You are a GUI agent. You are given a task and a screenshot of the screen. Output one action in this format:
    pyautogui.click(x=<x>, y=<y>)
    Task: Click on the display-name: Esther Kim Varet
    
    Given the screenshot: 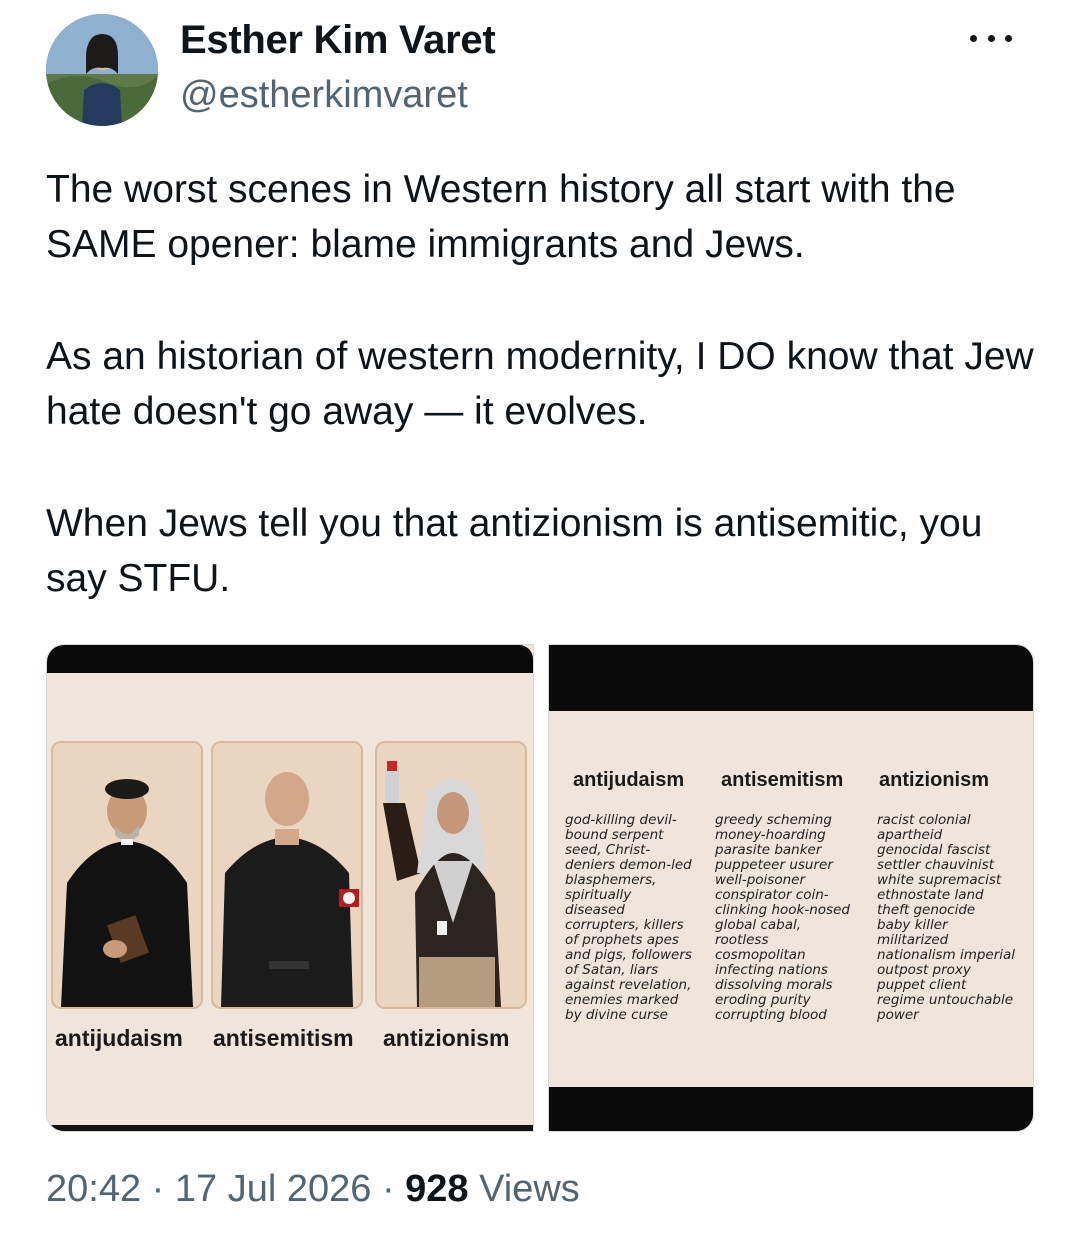 What is the action you would take?
    pyautogui.click(x=338, y=40)
    